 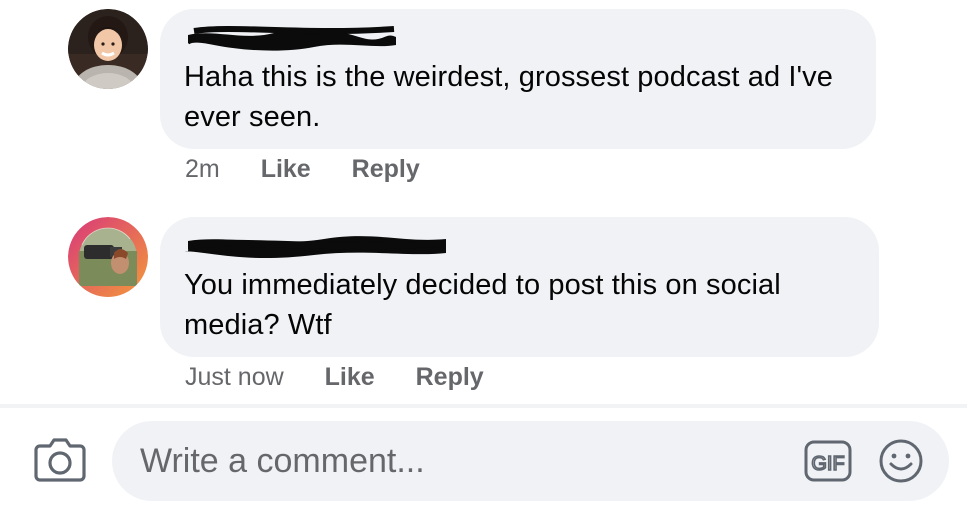 I want to click on camera-icon, so click(x=60, y=459).